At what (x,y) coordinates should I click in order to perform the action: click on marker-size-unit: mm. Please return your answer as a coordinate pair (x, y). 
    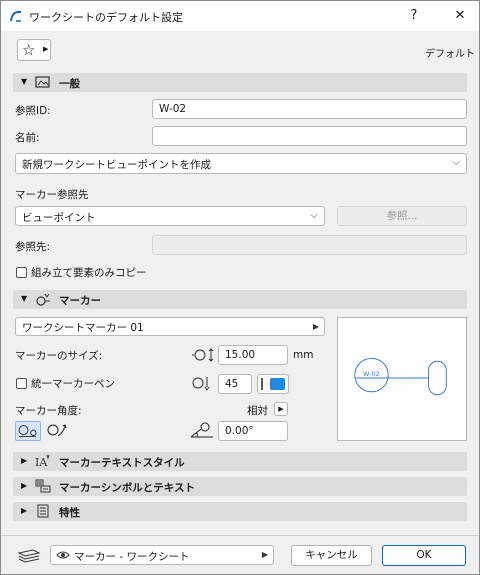
    Looking at the image, I should click on (303, 355).